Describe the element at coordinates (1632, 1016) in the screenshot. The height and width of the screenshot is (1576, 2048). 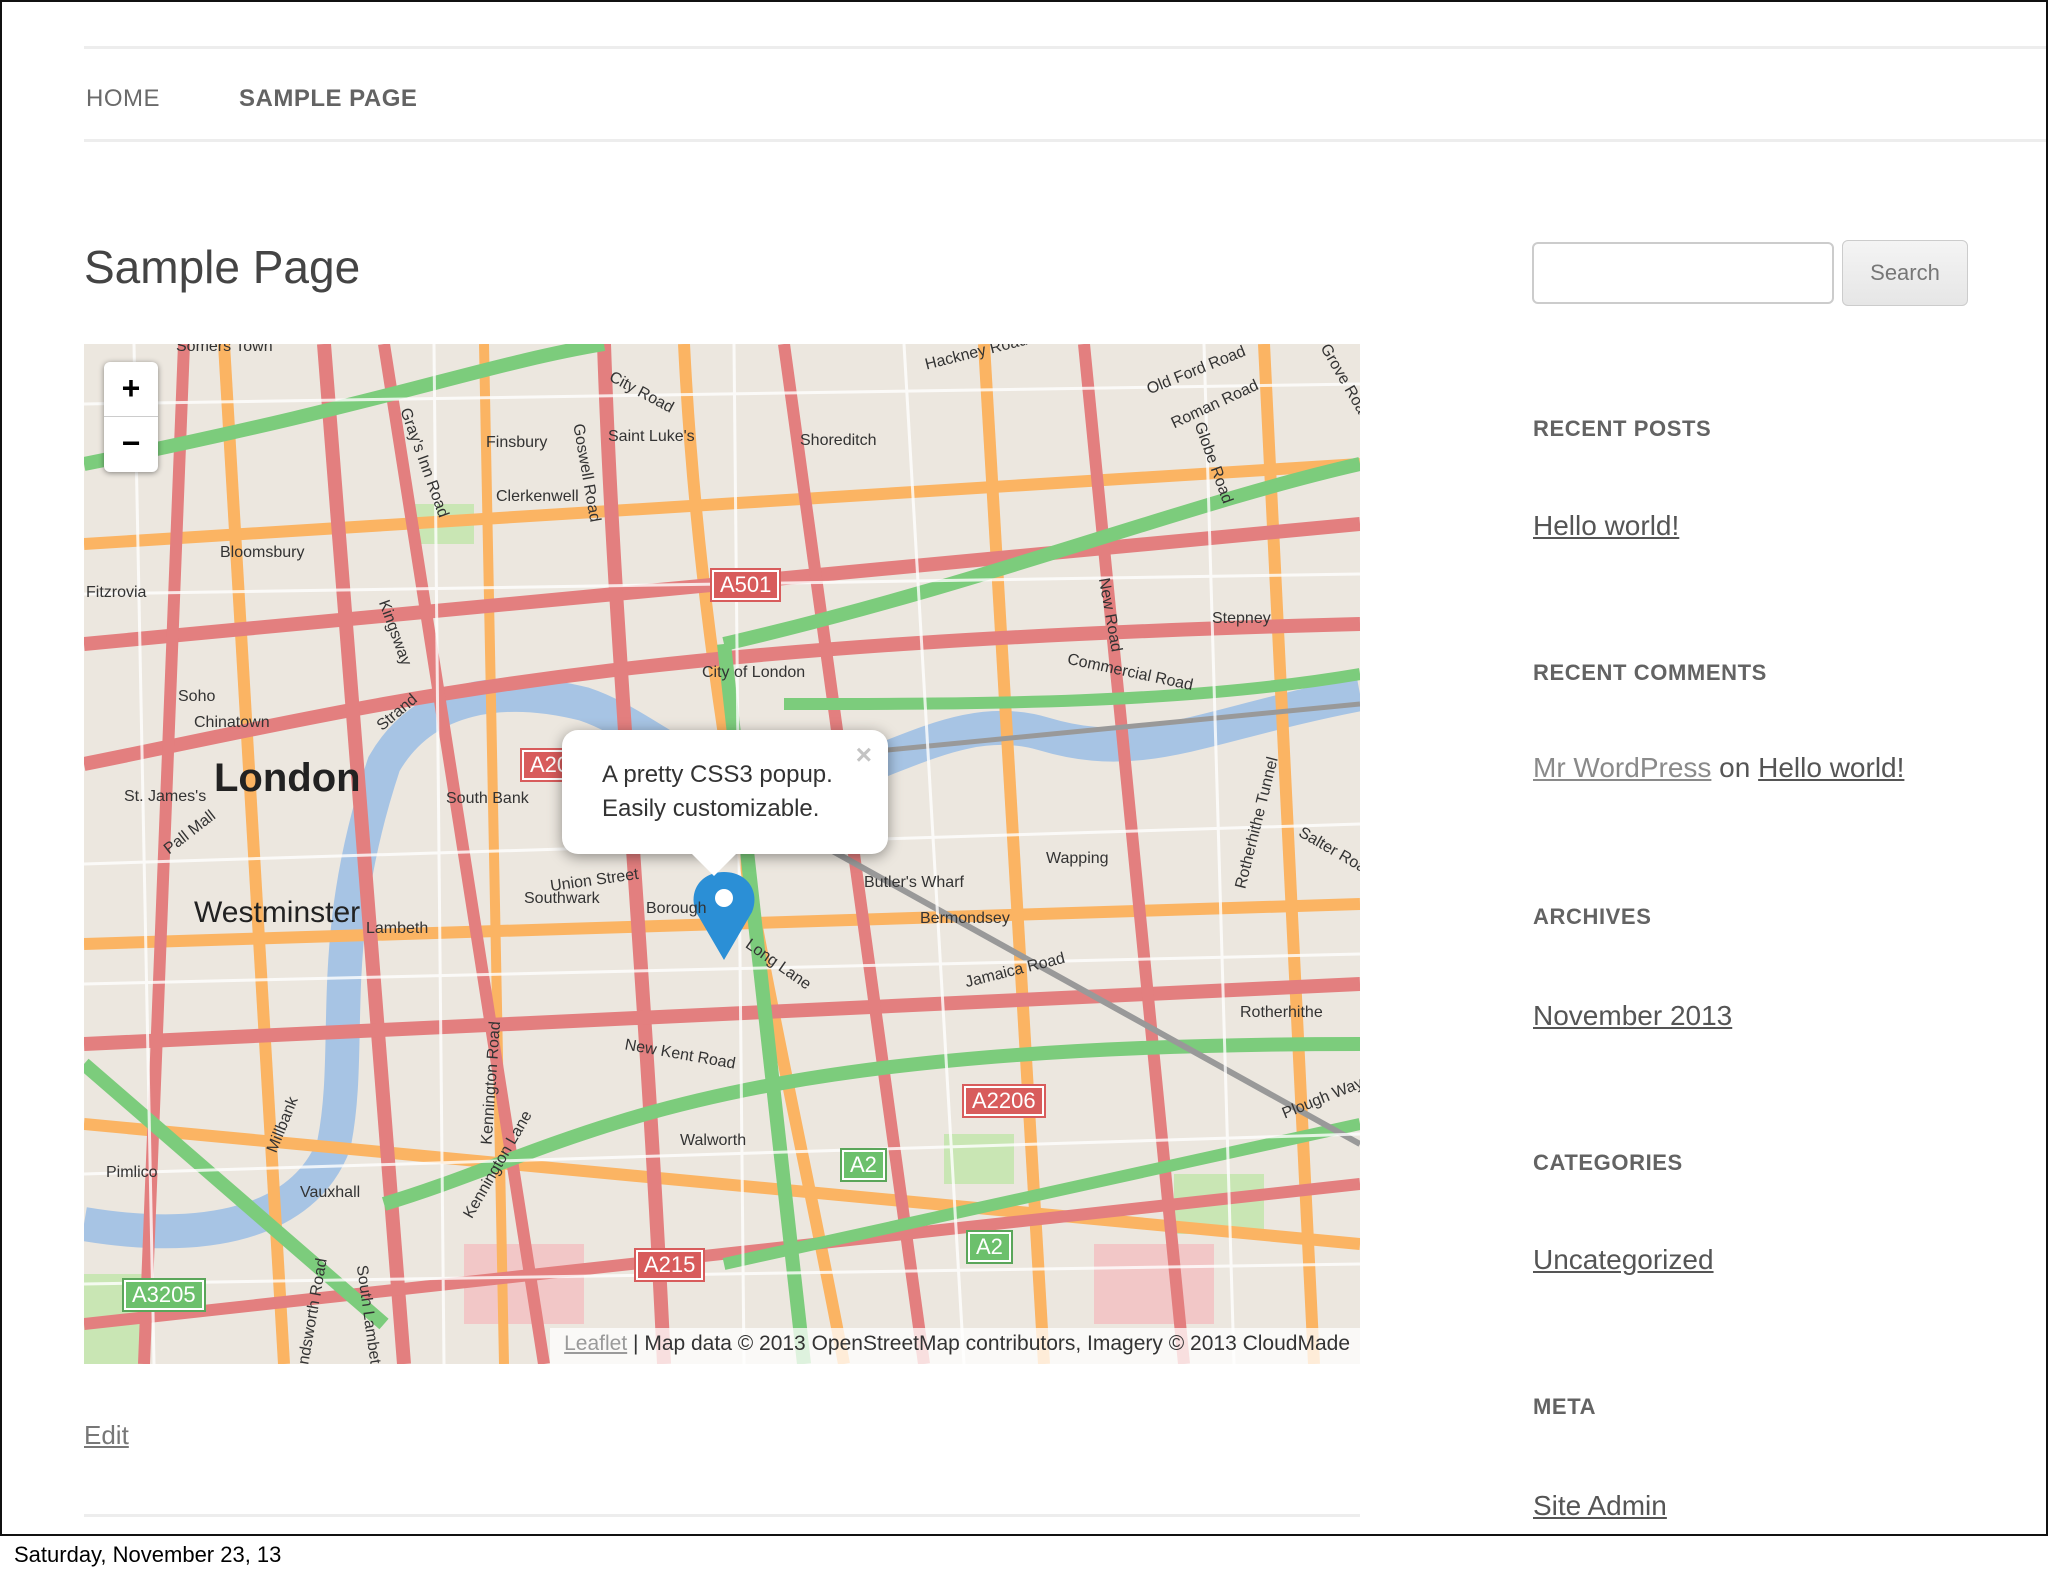
I see `archive-link: November 2013` at that location.